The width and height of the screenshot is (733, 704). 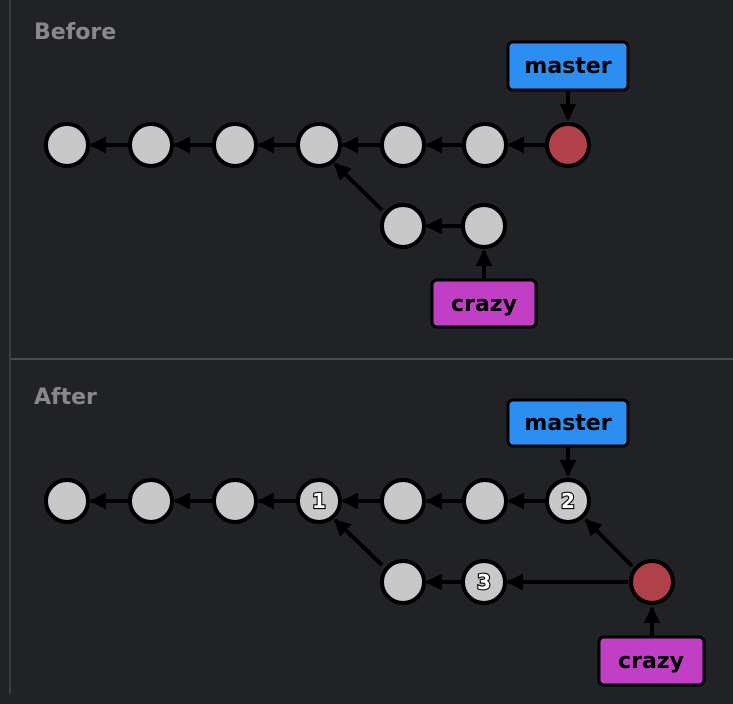 What do you see at coordinates (567, 66) in the screenshot?
I see `before-master-text: master` at bounding box center [567, 66].